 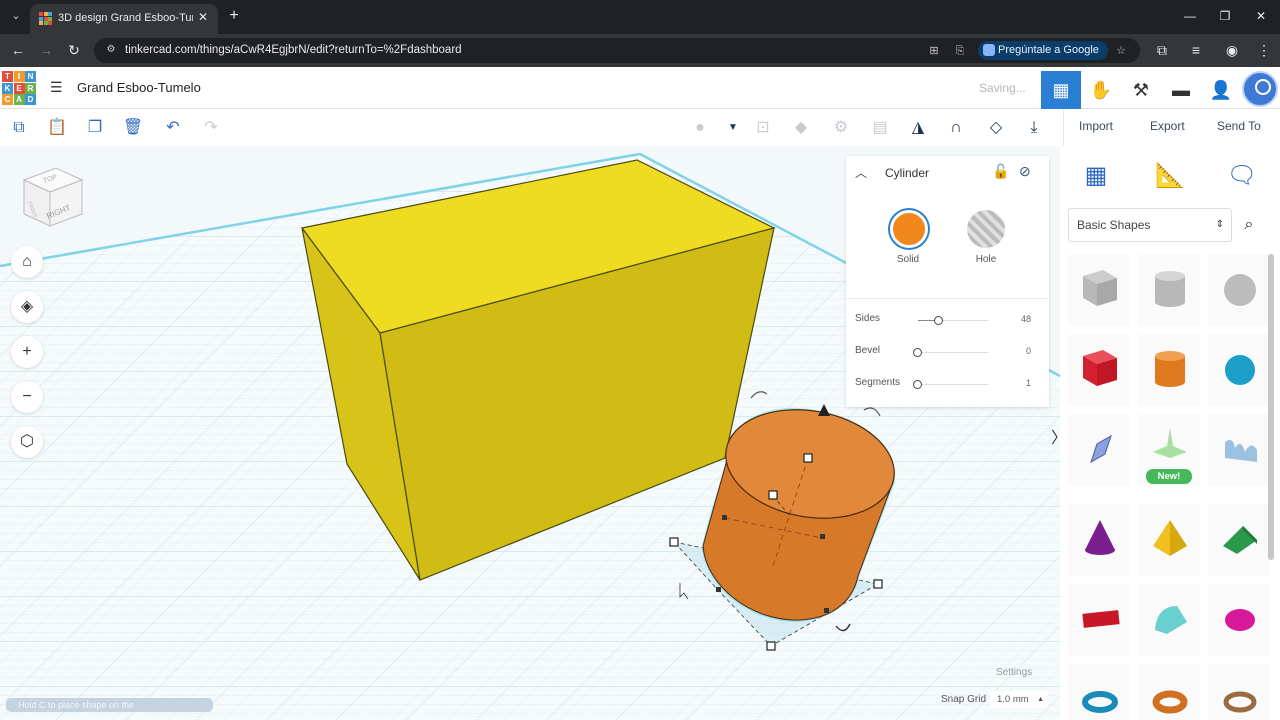 I want to click on shape-scribble, so click(x=1099, y=450).